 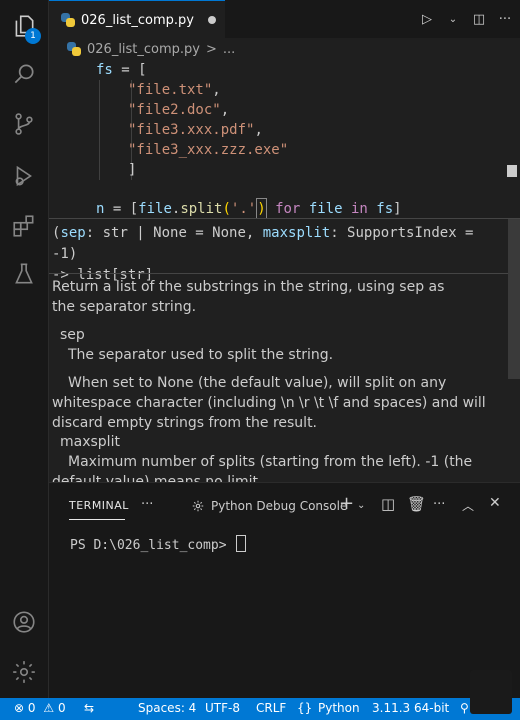 What do you see at coordinates (99, 130) in the screenshot?
I see `indent-guide` at bounding box center [99, 130].